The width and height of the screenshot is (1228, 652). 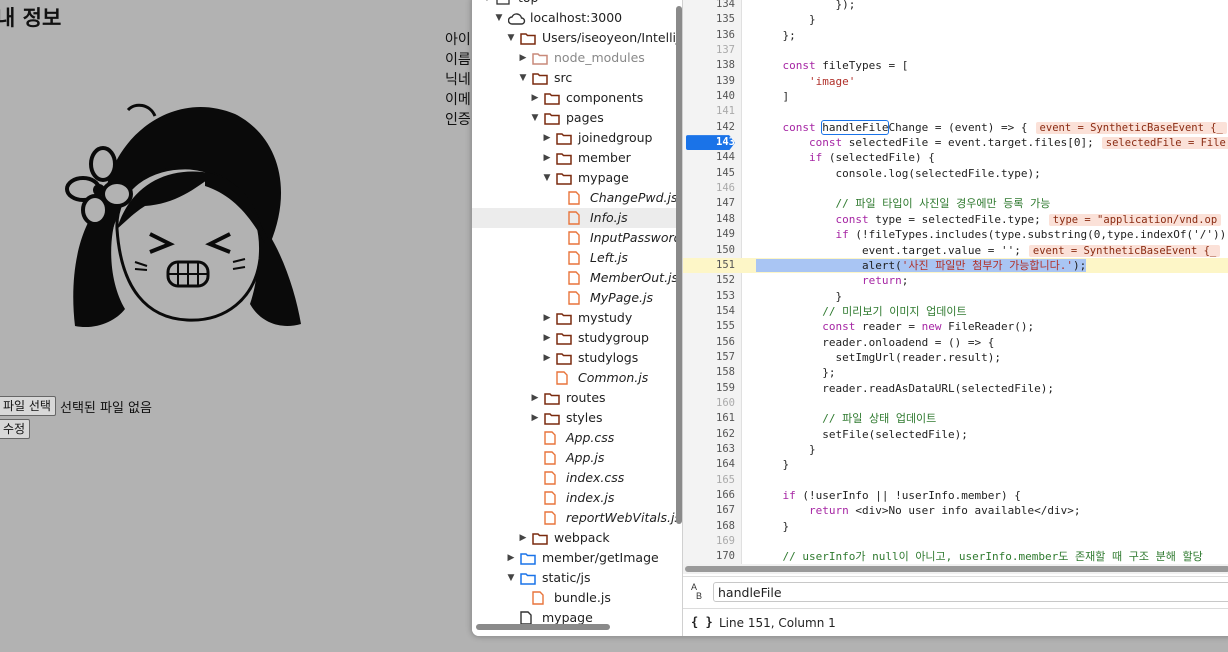 I want to click on tree-item: ▼ src, so click(x=577, y=78).